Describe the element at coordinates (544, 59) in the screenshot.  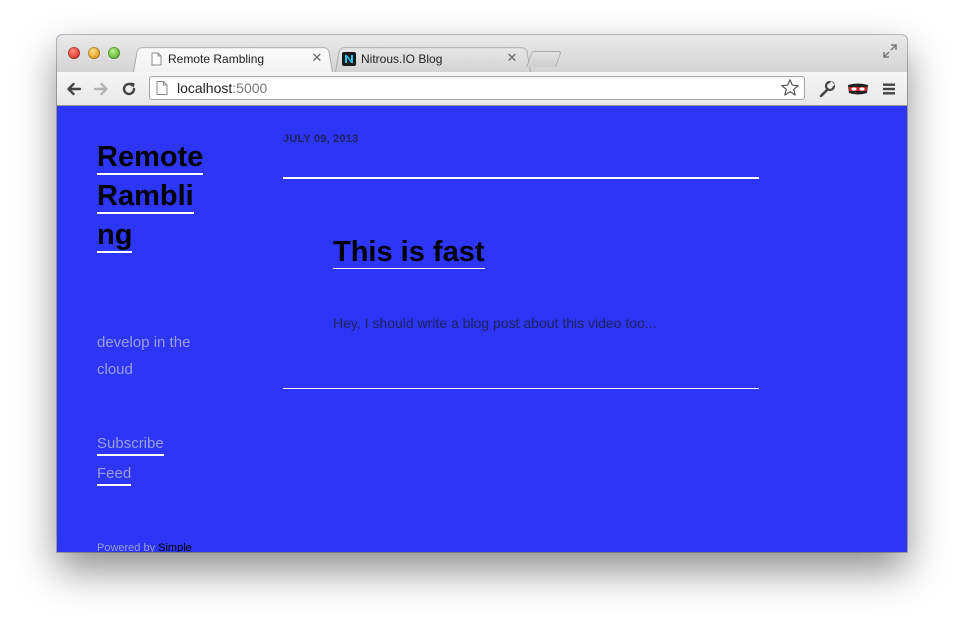
I see `new-tab-button` at that location.